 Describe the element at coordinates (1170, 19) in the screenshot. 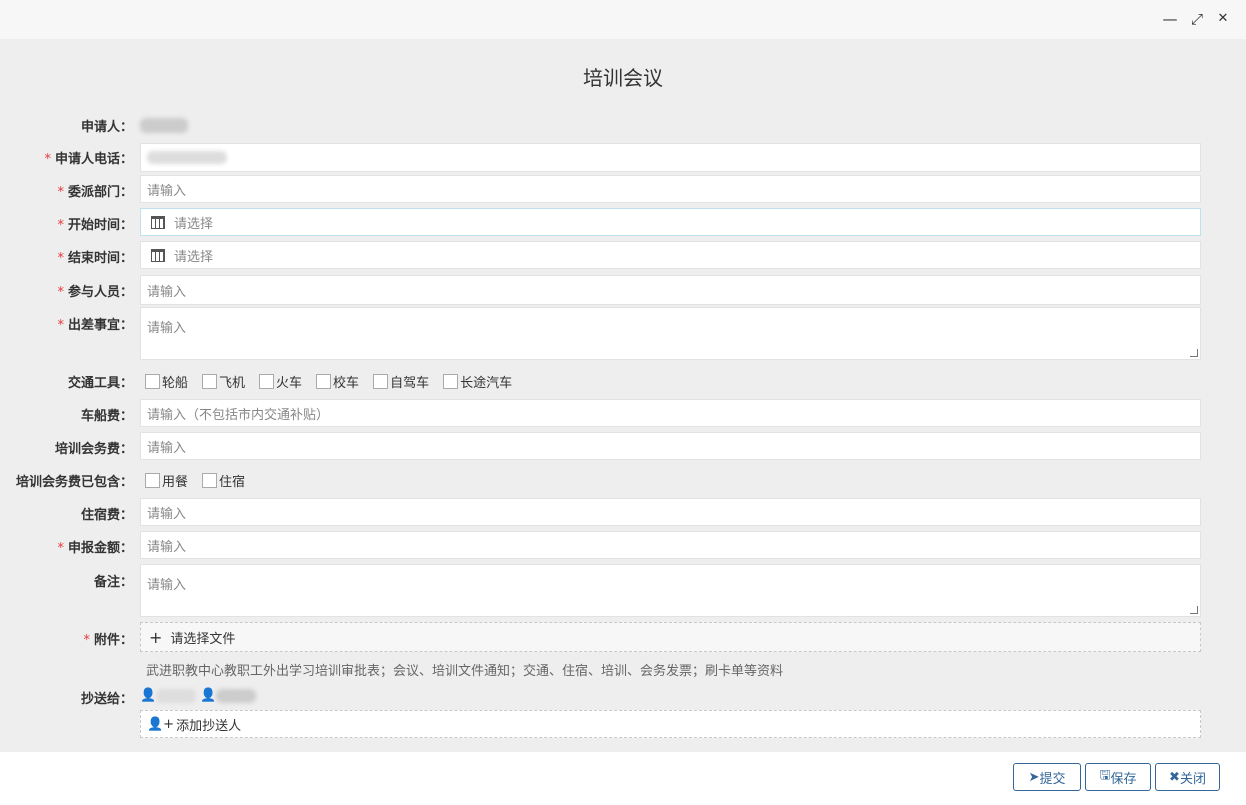

I see `minimize-icon: —` at that location.